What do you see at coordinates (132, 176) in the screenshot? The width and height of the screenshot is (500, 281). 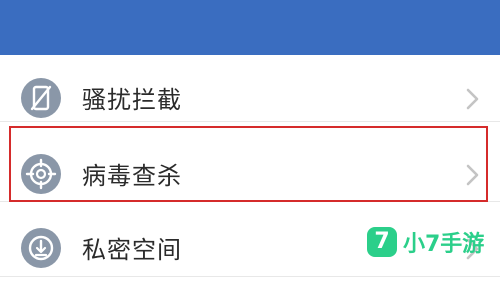 I see `menu-item-label: 病毒查杀` at bounding box center [132, 176].